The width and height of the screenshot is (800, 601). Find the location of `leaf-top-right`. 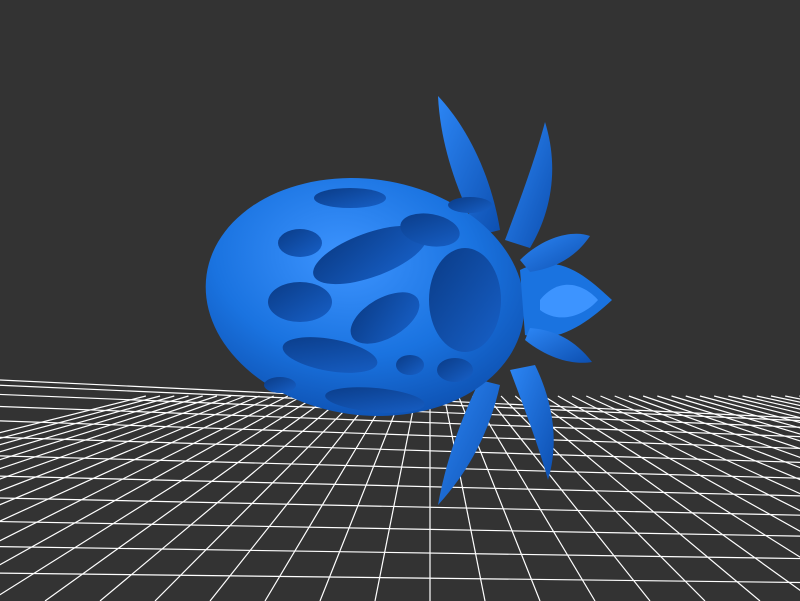

leaf-top-right is located at coordinates (529, 185).